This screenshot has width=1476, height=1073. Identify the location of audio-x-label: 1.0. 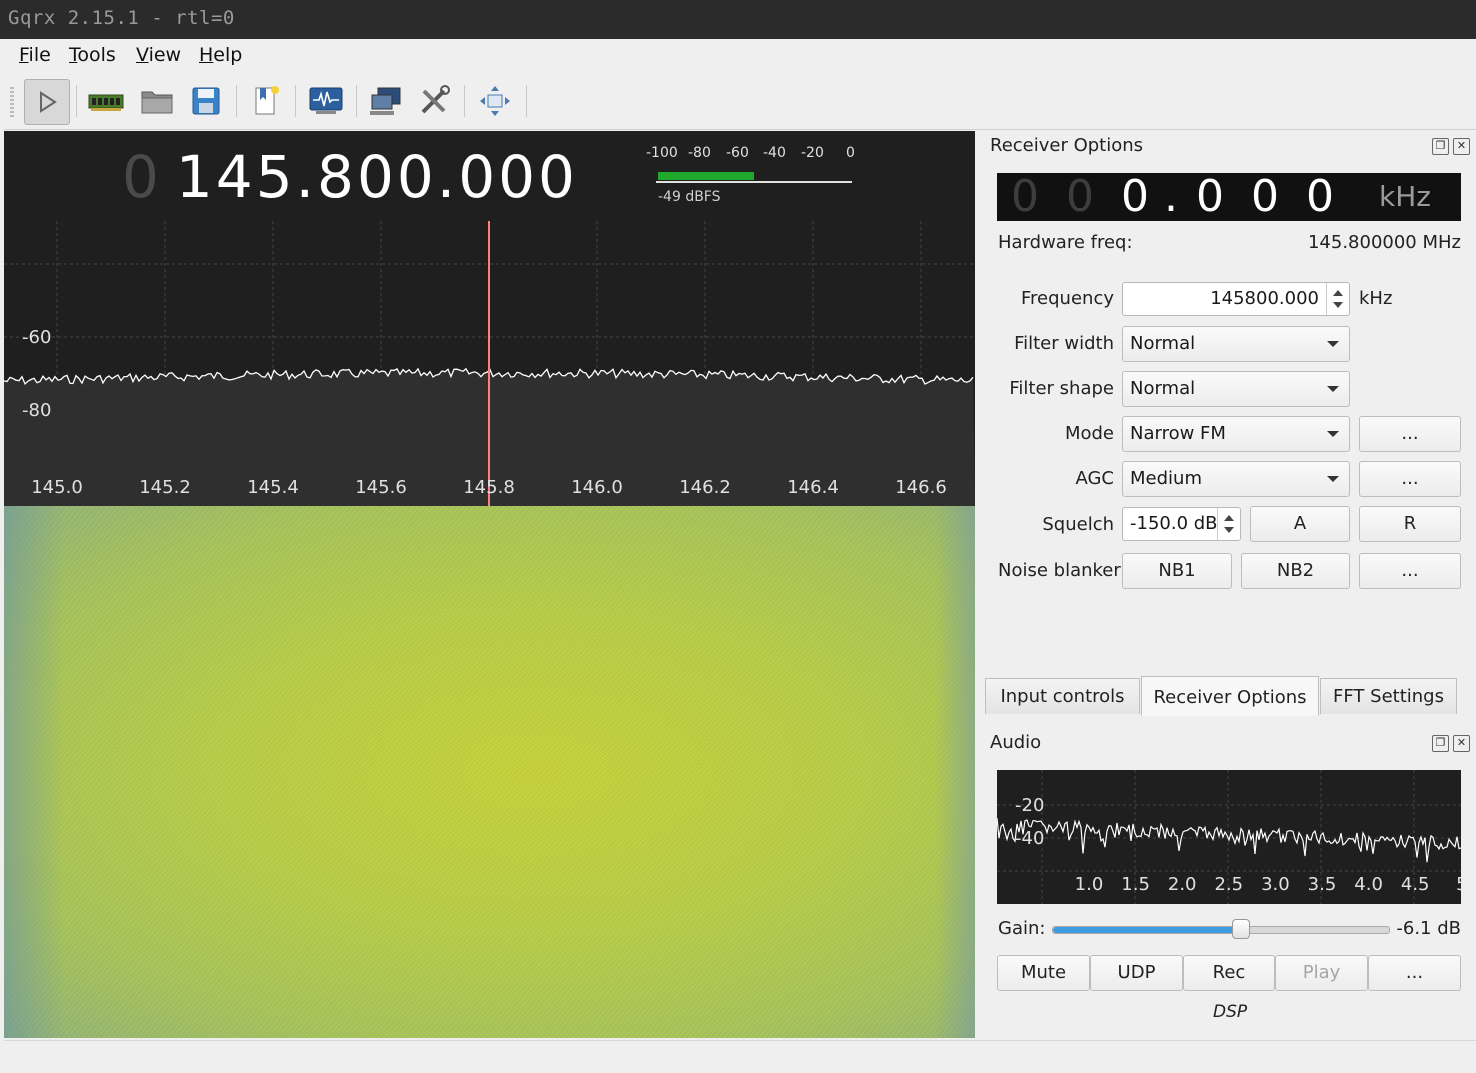
(1089, 884).